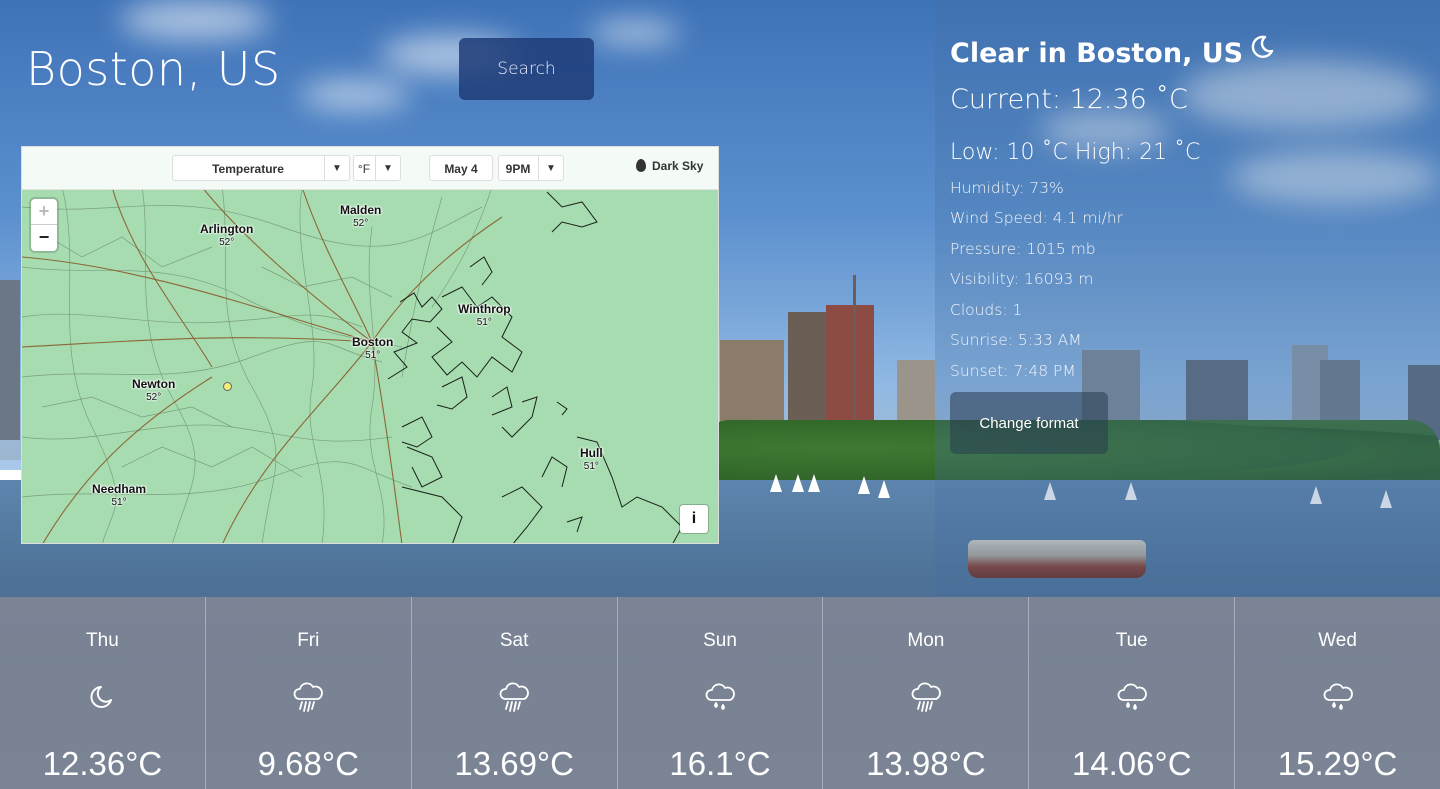 This screenshot has width=1440, height=789. What do you see at coordinates (514, 640) in the screenshot?
I see `forecast-day-name: Sat` at bounding box center [514, 640].